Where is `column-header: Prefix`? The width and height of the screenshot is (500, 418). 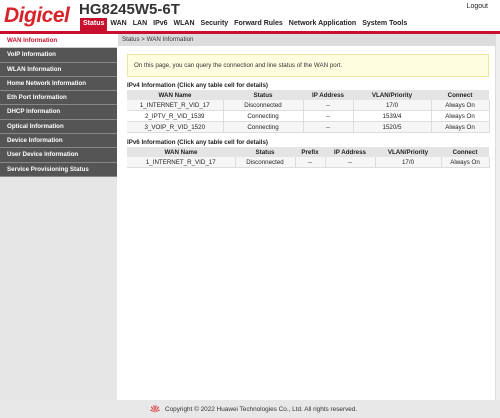
column-header: Prefix is located at coordinates (310, 152).